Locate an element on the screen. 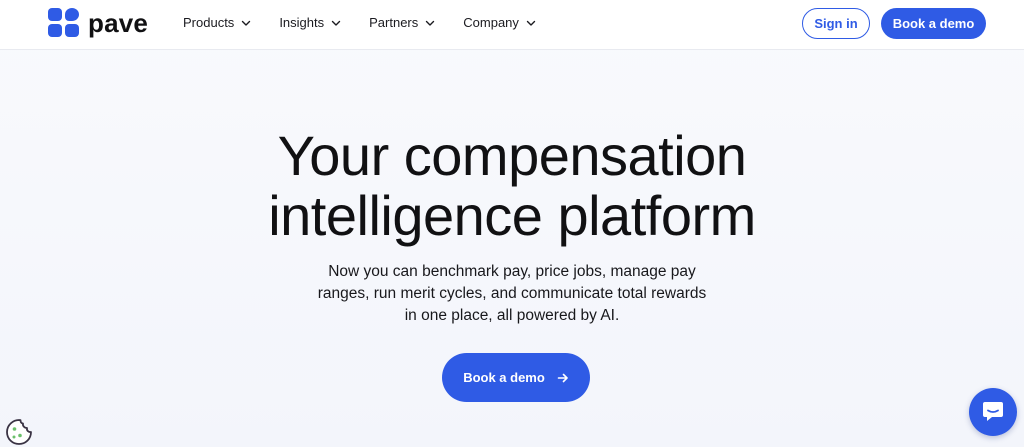 This screenshot has height=447, width=1024. cookie-icon is located at coordinates (19, 432).